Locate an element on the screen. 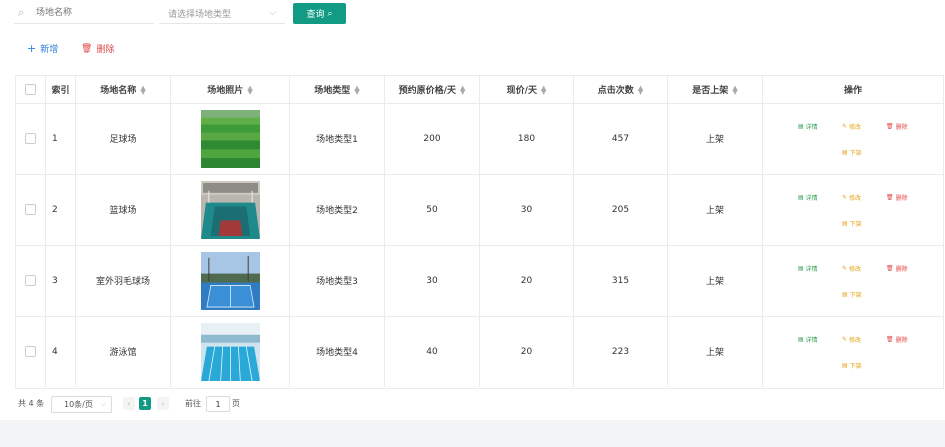 The image size is (945, 447). header-orig-price: 预约原价格/天 ▲ ▼ is located at coordinates (432, 89).